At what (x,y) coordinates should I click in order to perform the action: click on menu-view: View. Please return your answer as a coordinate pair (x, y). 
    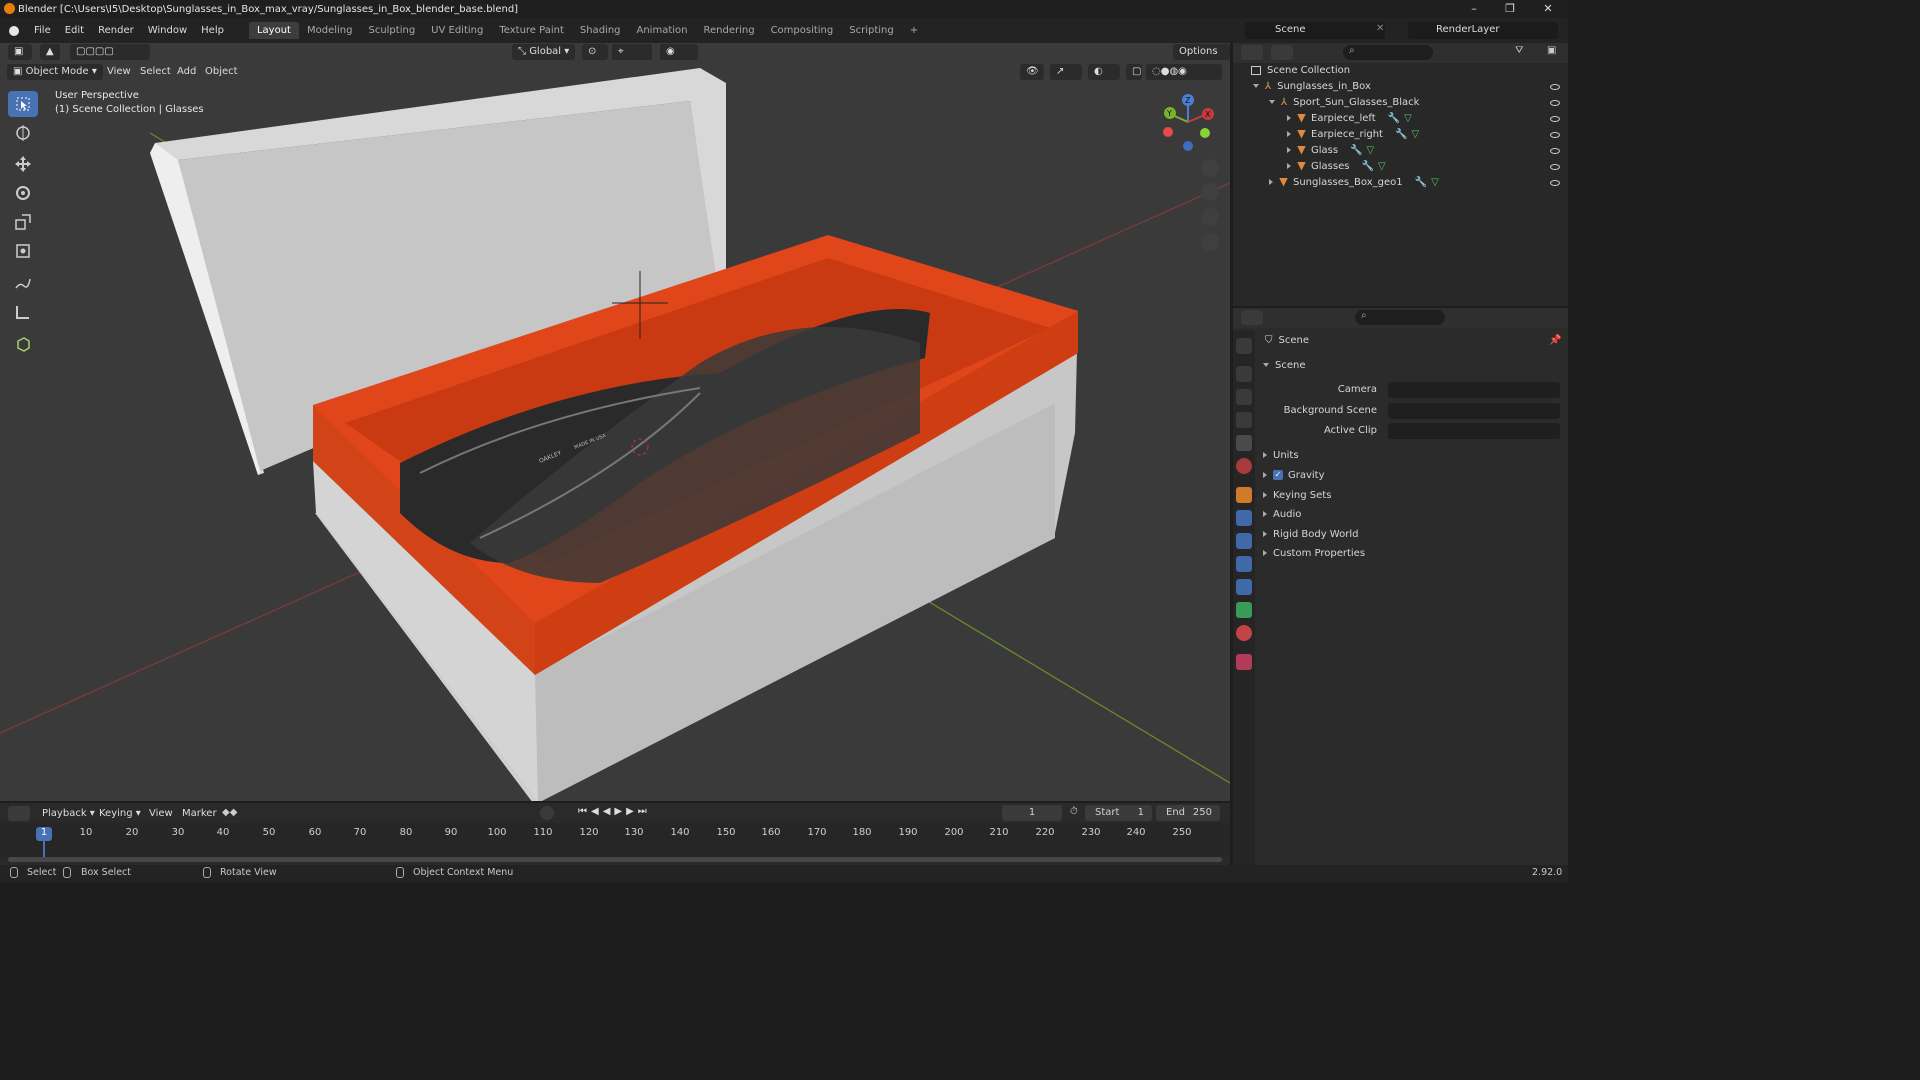
    Looking at the image, I should click on (119, 71).